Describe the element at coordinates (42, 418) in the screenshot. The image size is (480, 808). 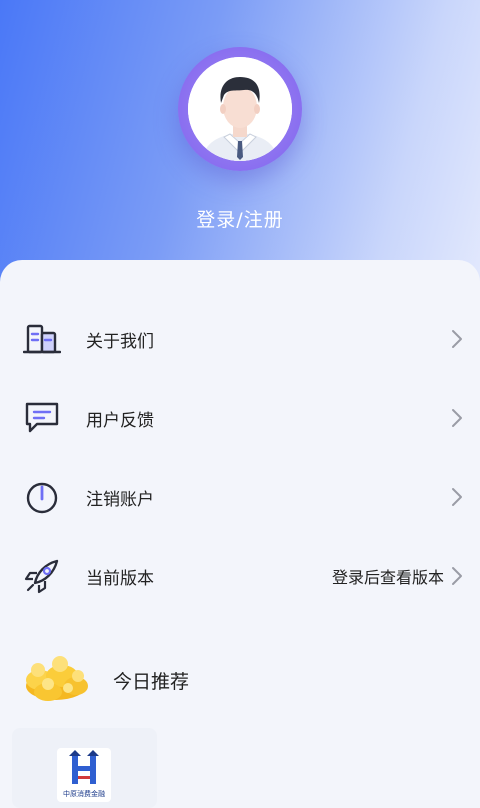
I see `chat-icon` at that location.